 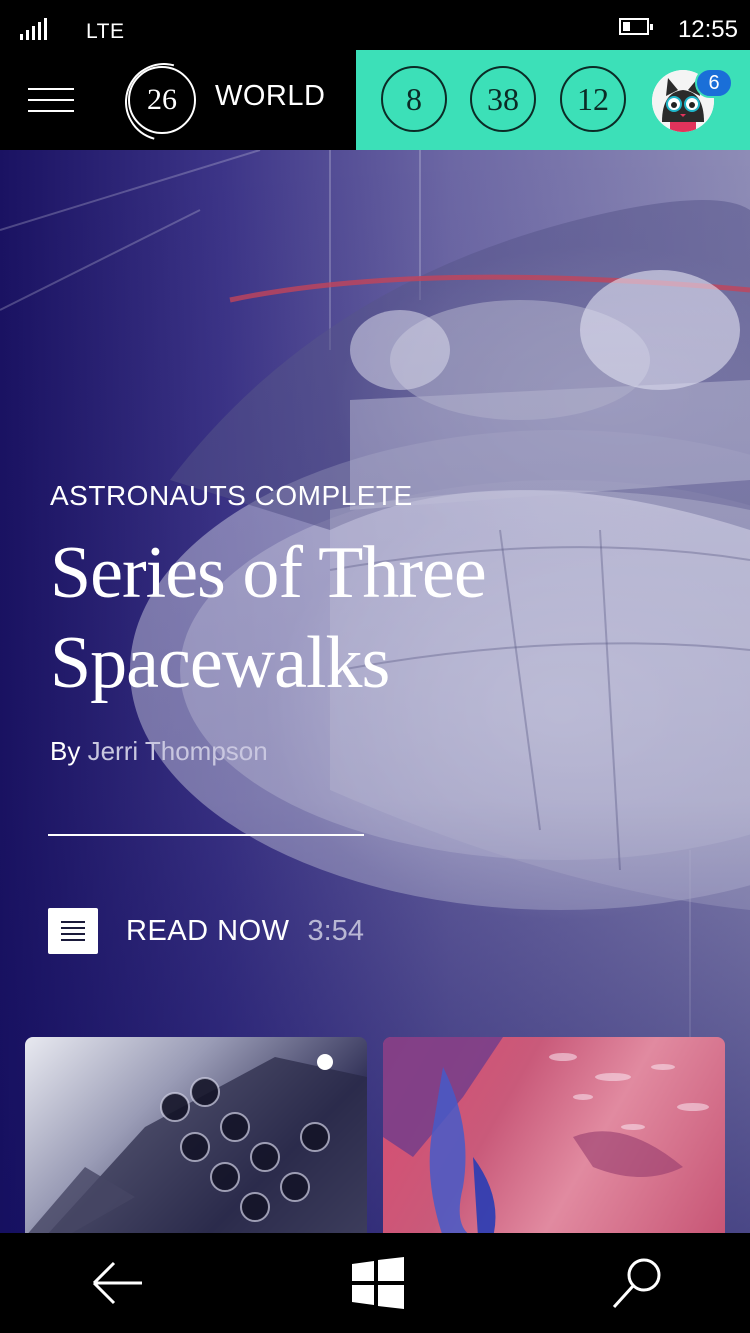 I want to click on notification-badge: 6, so click(x=714, y=83).